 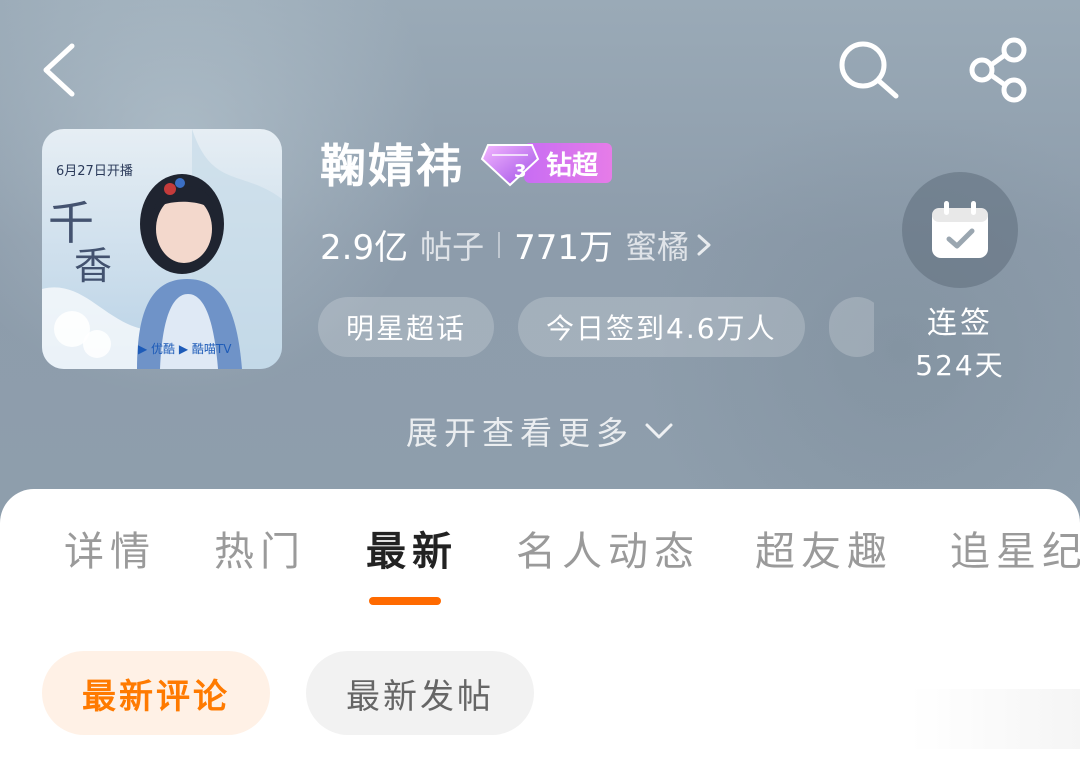 I want to click on chevron-down-icon, so click(x=659, y=431).